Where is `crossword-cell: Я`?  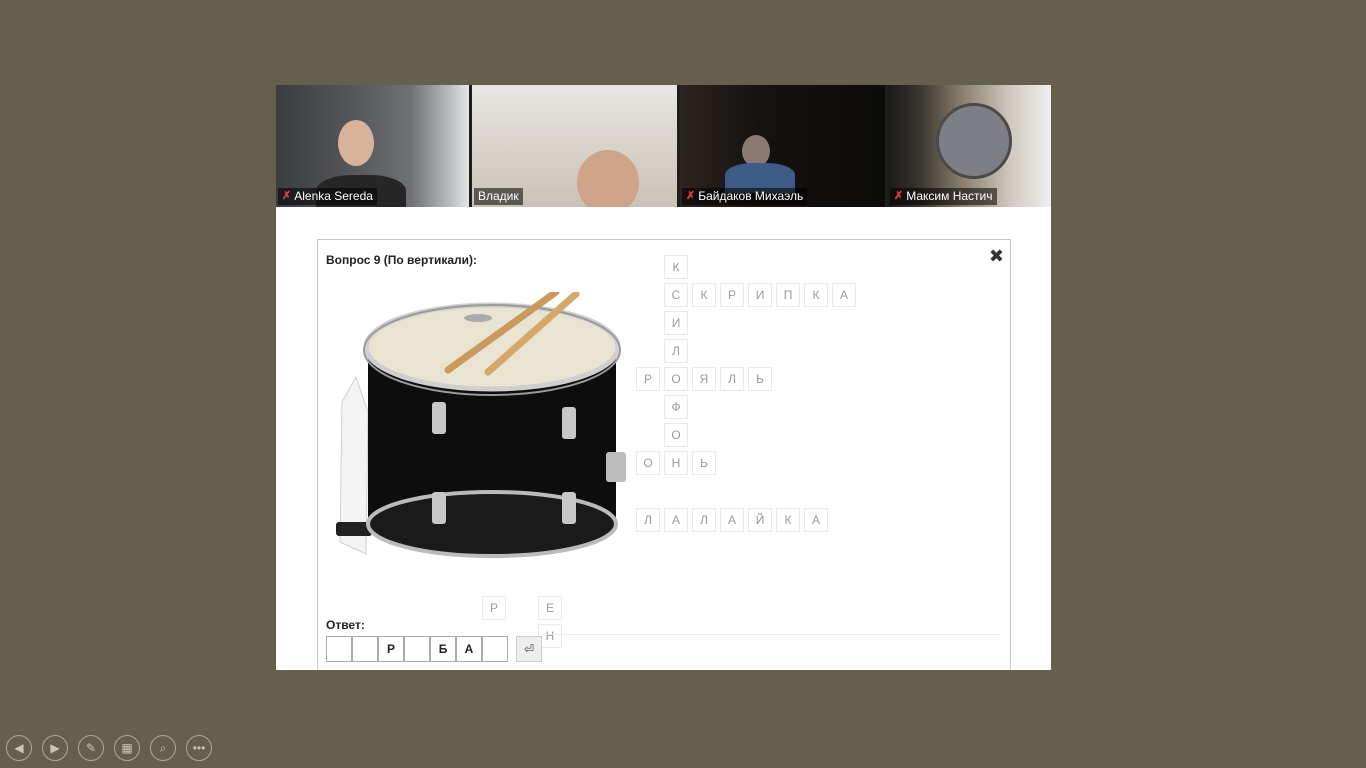
crossword-cell: Я is located at coordinates (704, 379).